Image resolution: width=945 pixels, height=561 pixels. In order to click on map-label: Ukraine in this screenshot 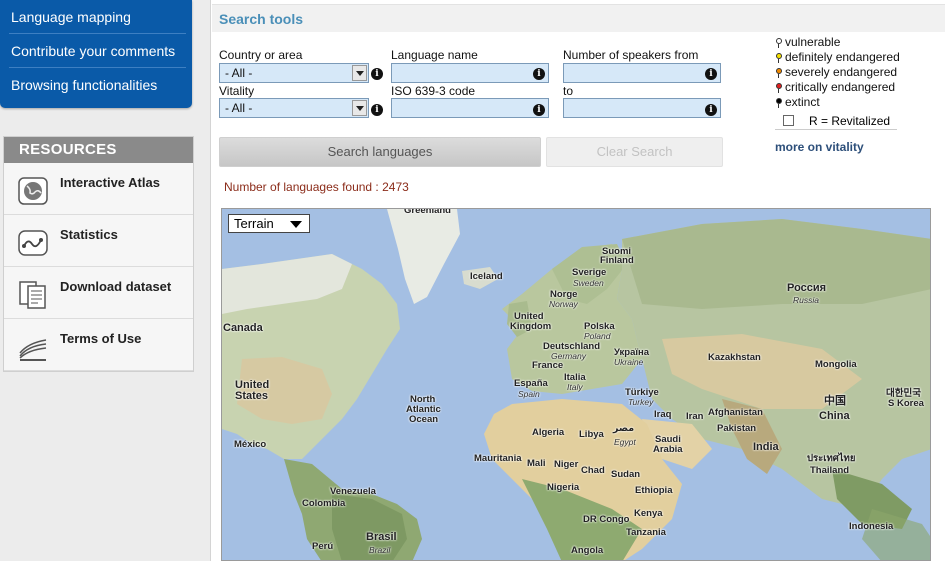, I will do `click(629, 362)`.